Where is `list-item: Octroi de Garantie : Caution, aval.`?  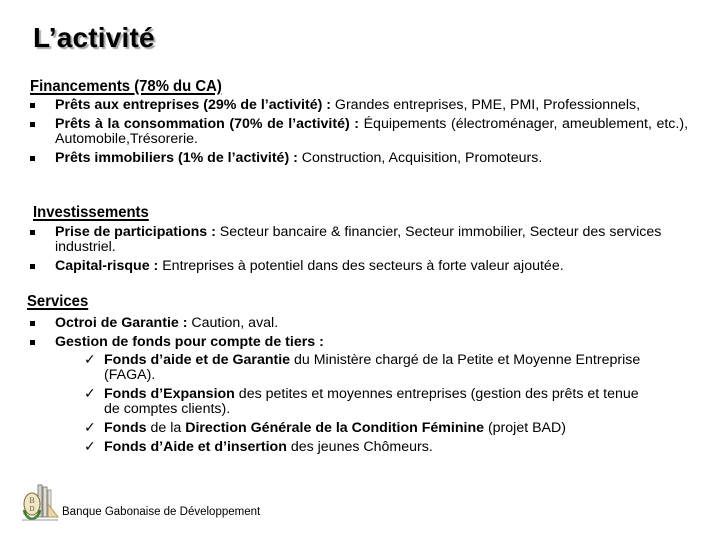
list-item: Octroi de Garantie : Caution, aval. is located at coordinates (359, 323).